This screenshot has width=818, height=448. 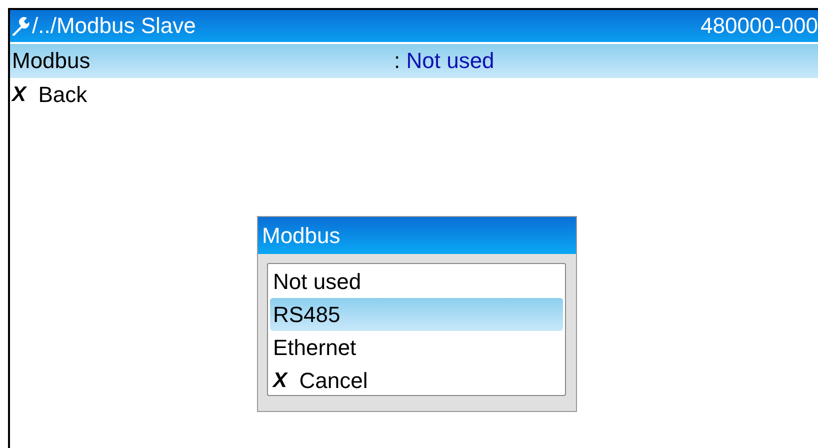 I want to click on device-id: 480000-000, so click(x=759, y=26).